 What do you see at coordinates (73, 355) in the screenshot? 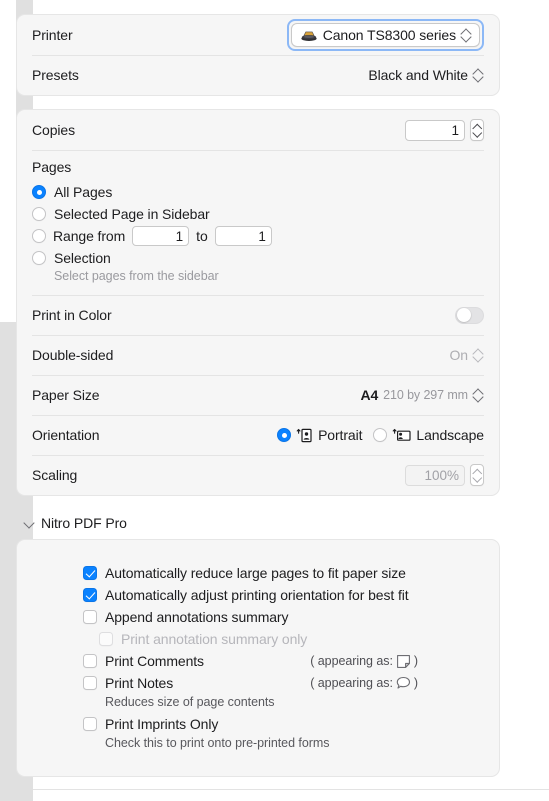
I see `double-sided-label: Double-sided` at bounding box center [73, 355].